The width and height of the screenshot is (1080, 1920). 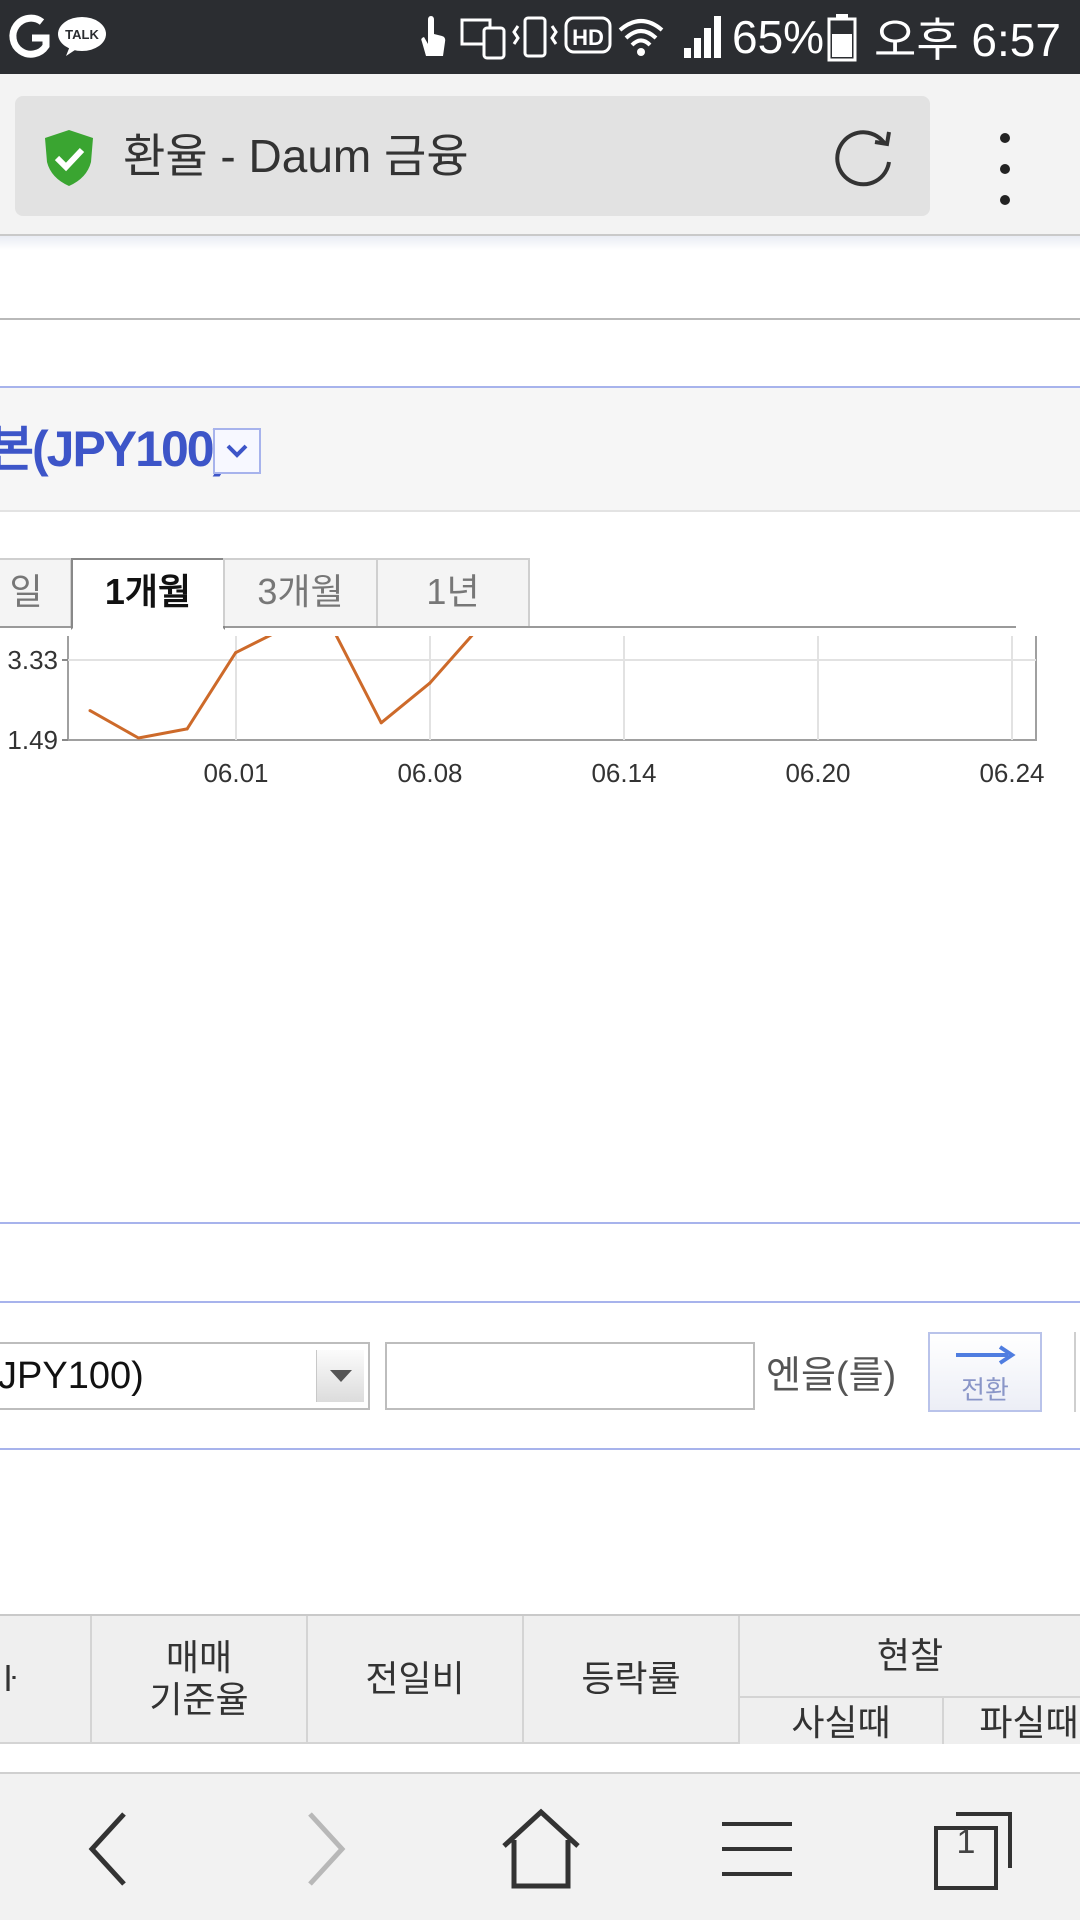 What do you see at coordinates (1012, 1721) in the screenshot?
I see `th-cash-sell: 파실때` at bounding box center [1012, 1721].